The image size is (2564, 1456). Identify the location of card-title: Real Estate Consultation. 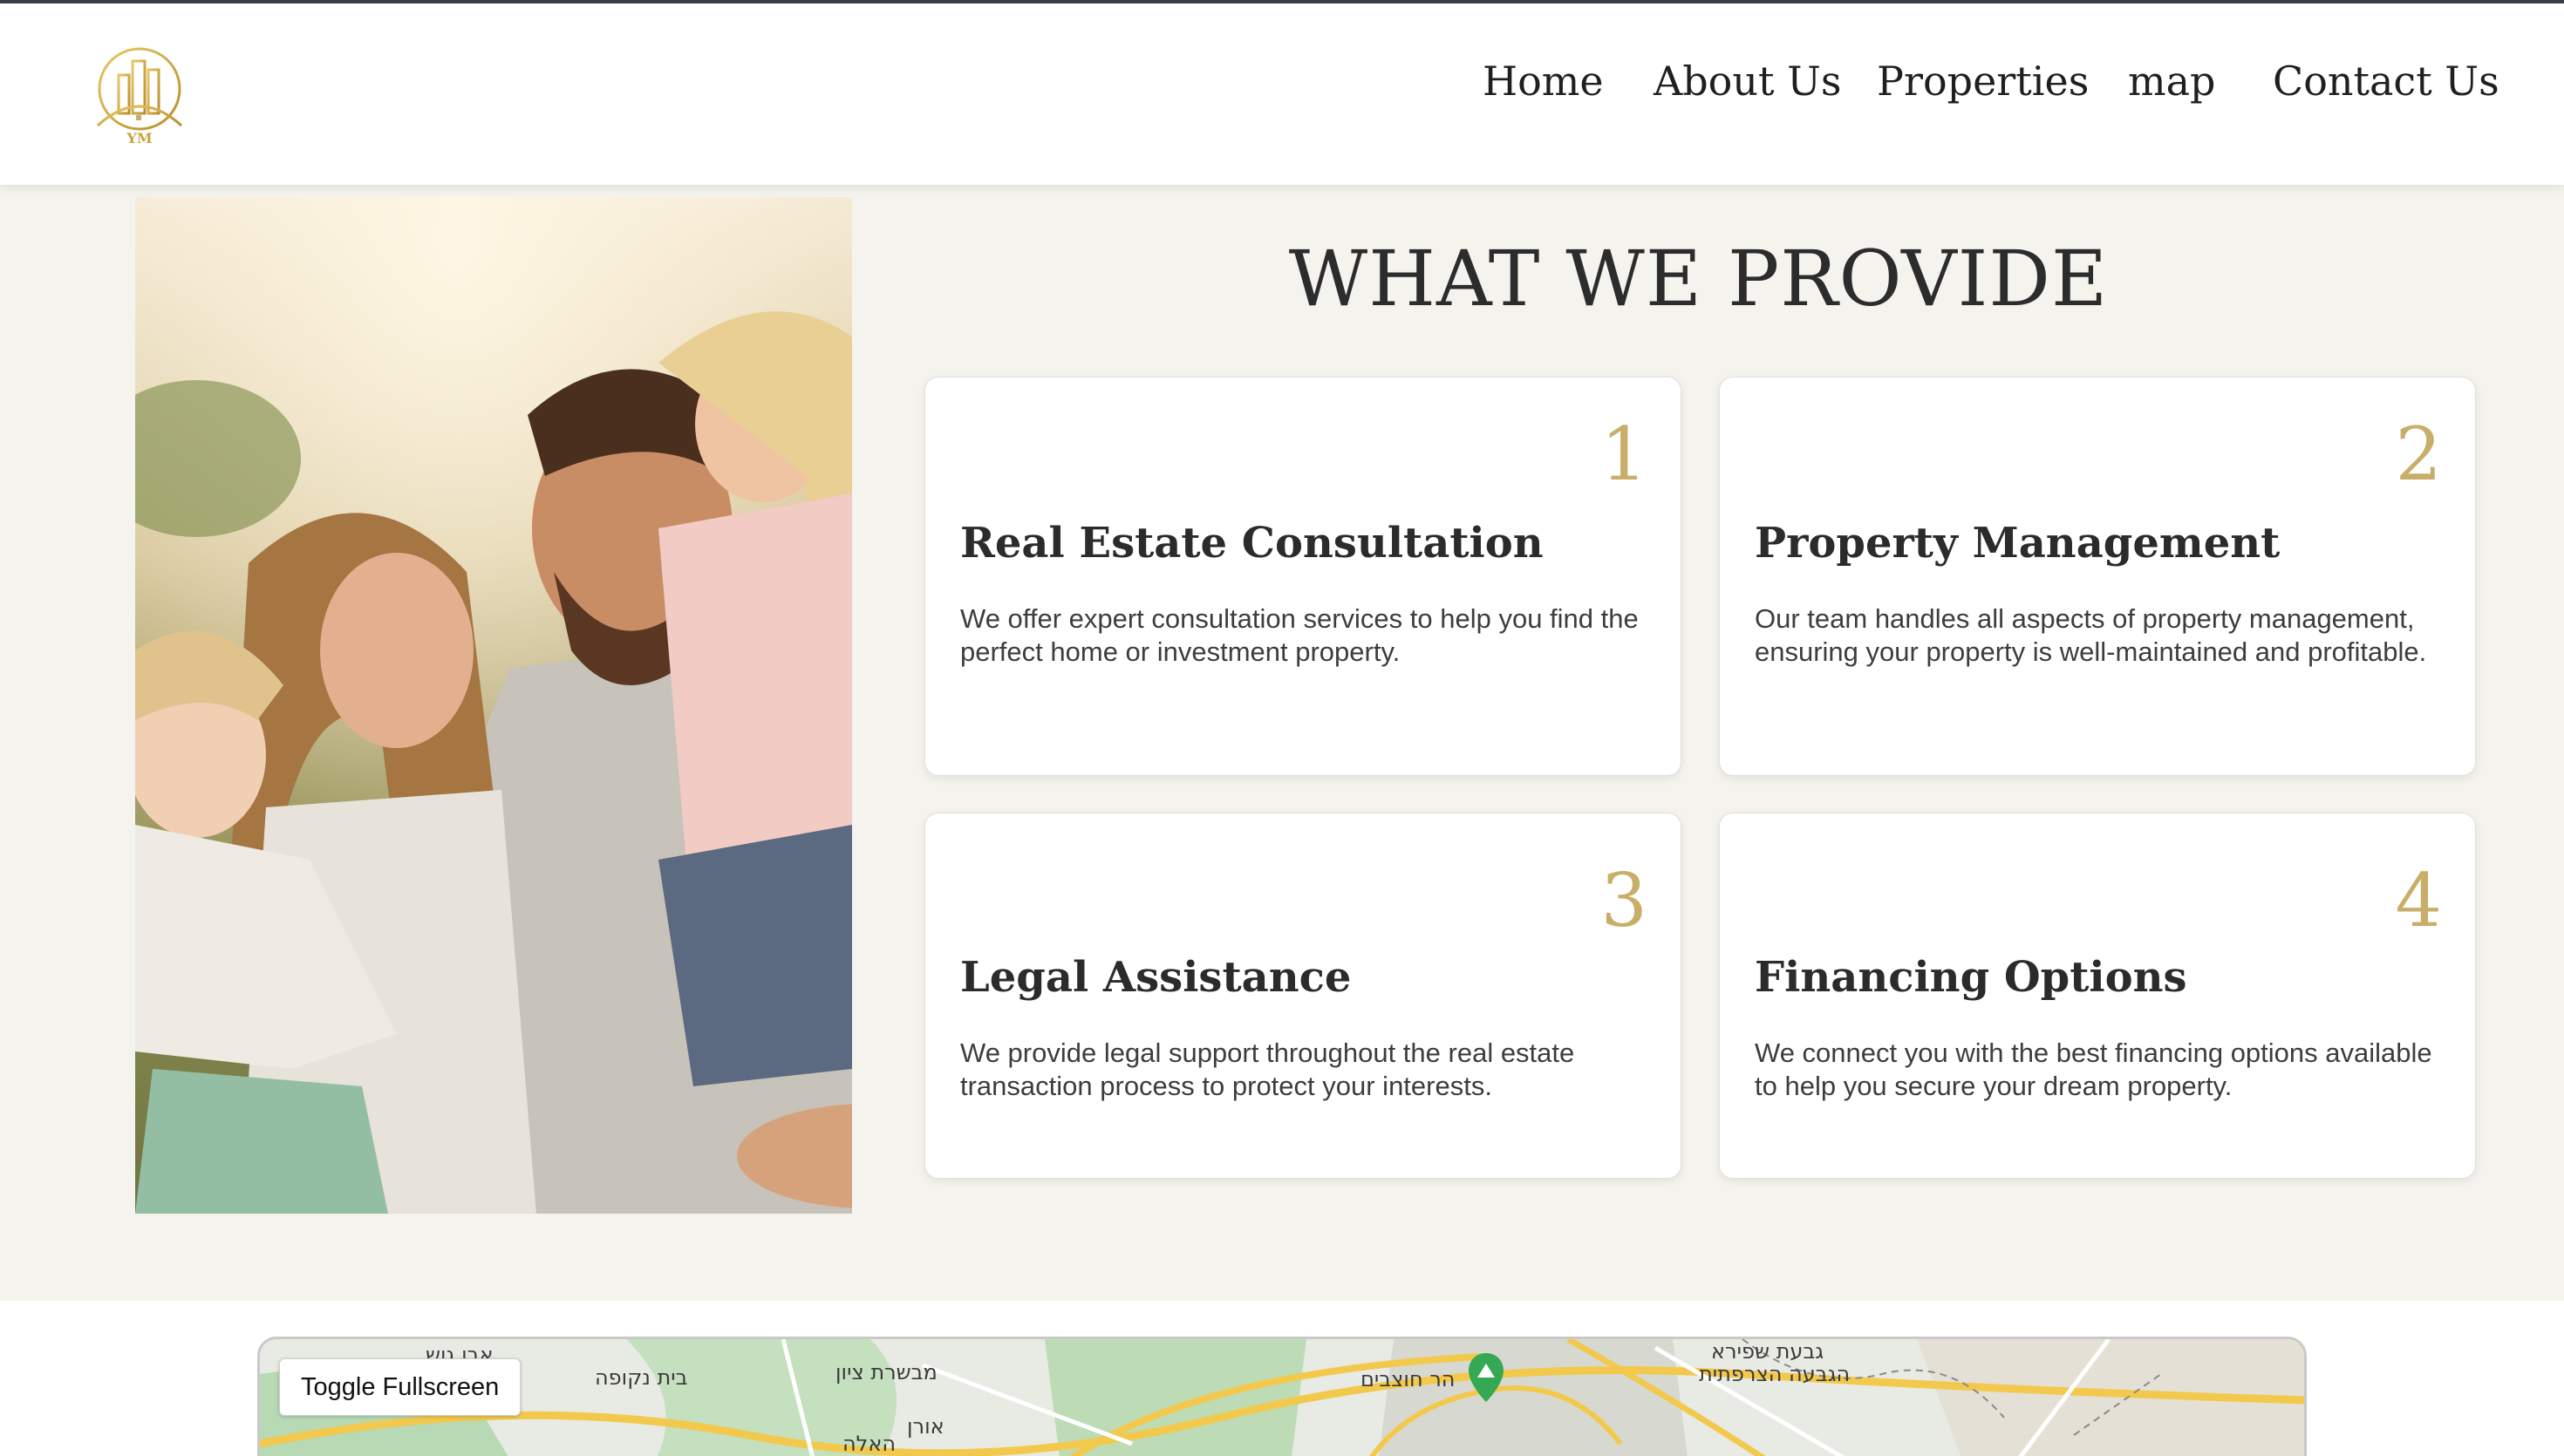
(1252, 543).